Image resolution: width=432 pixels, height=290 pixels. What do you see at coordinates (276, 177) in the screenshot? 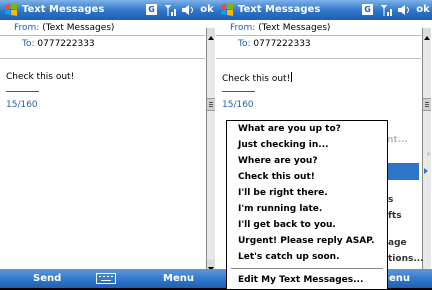
I see `menu-item: Check this out!` at bounding box center [276, 177].